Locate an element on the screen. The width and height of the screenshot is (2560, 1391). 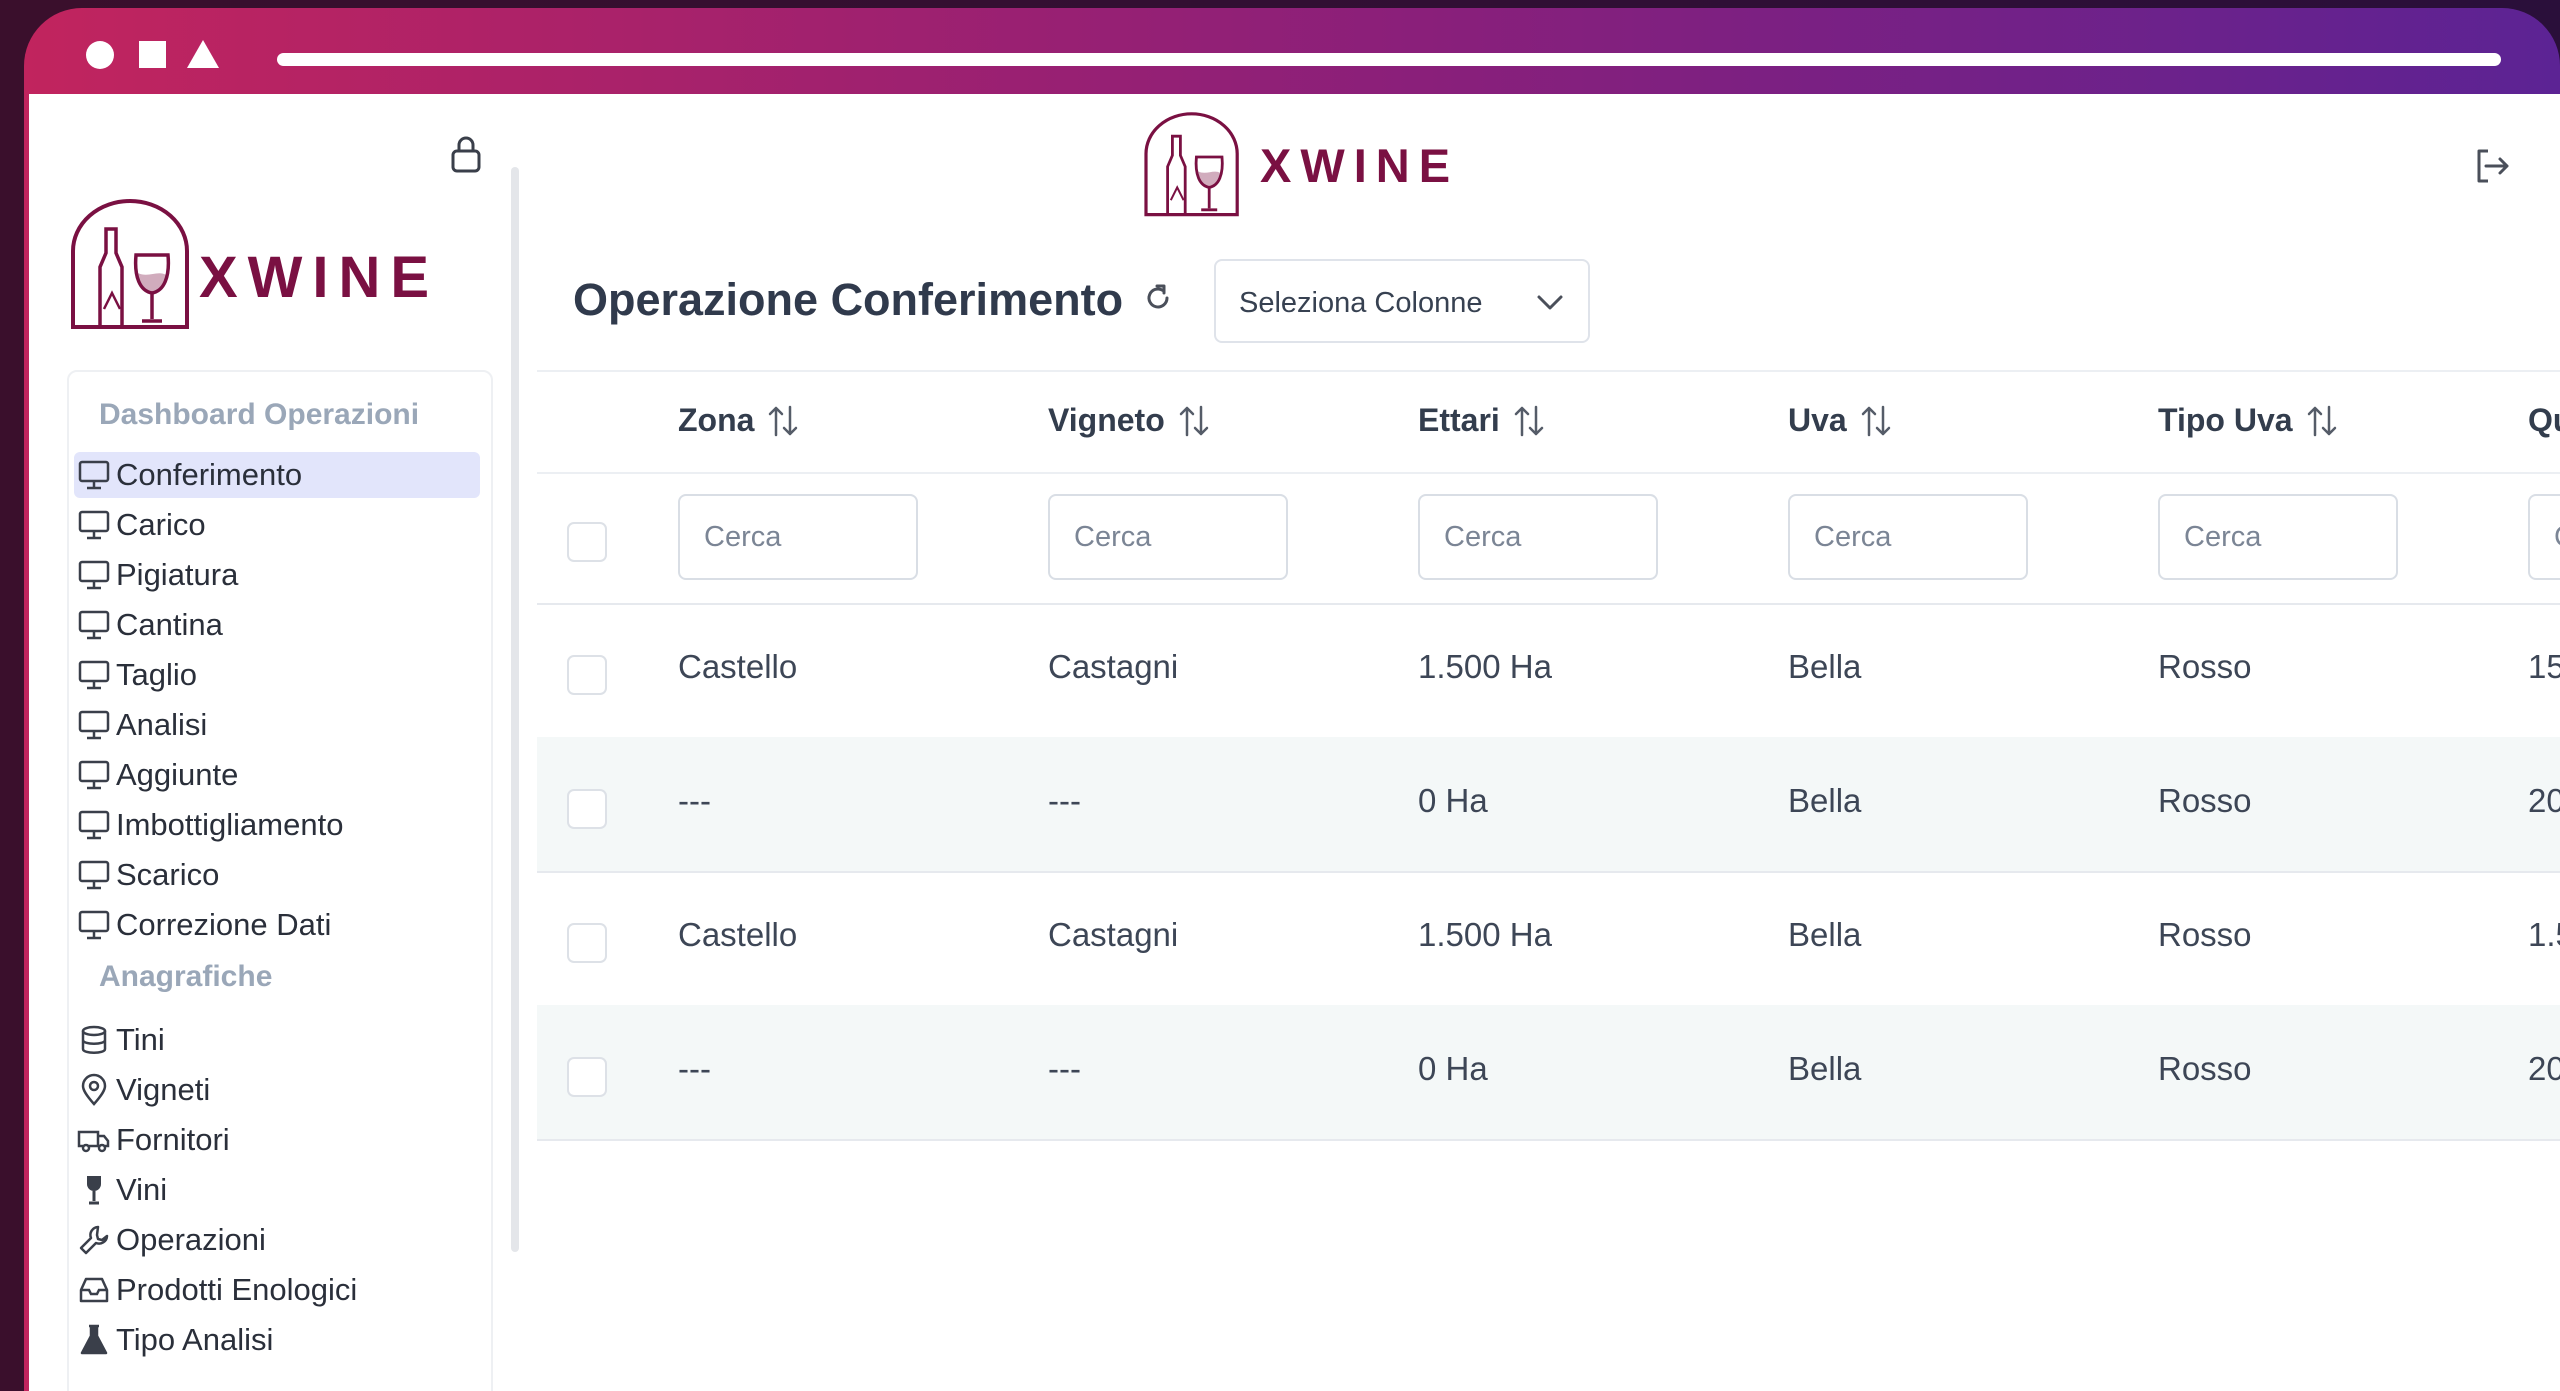
filter-vigneto-input is located at coordinates (1168, 537).